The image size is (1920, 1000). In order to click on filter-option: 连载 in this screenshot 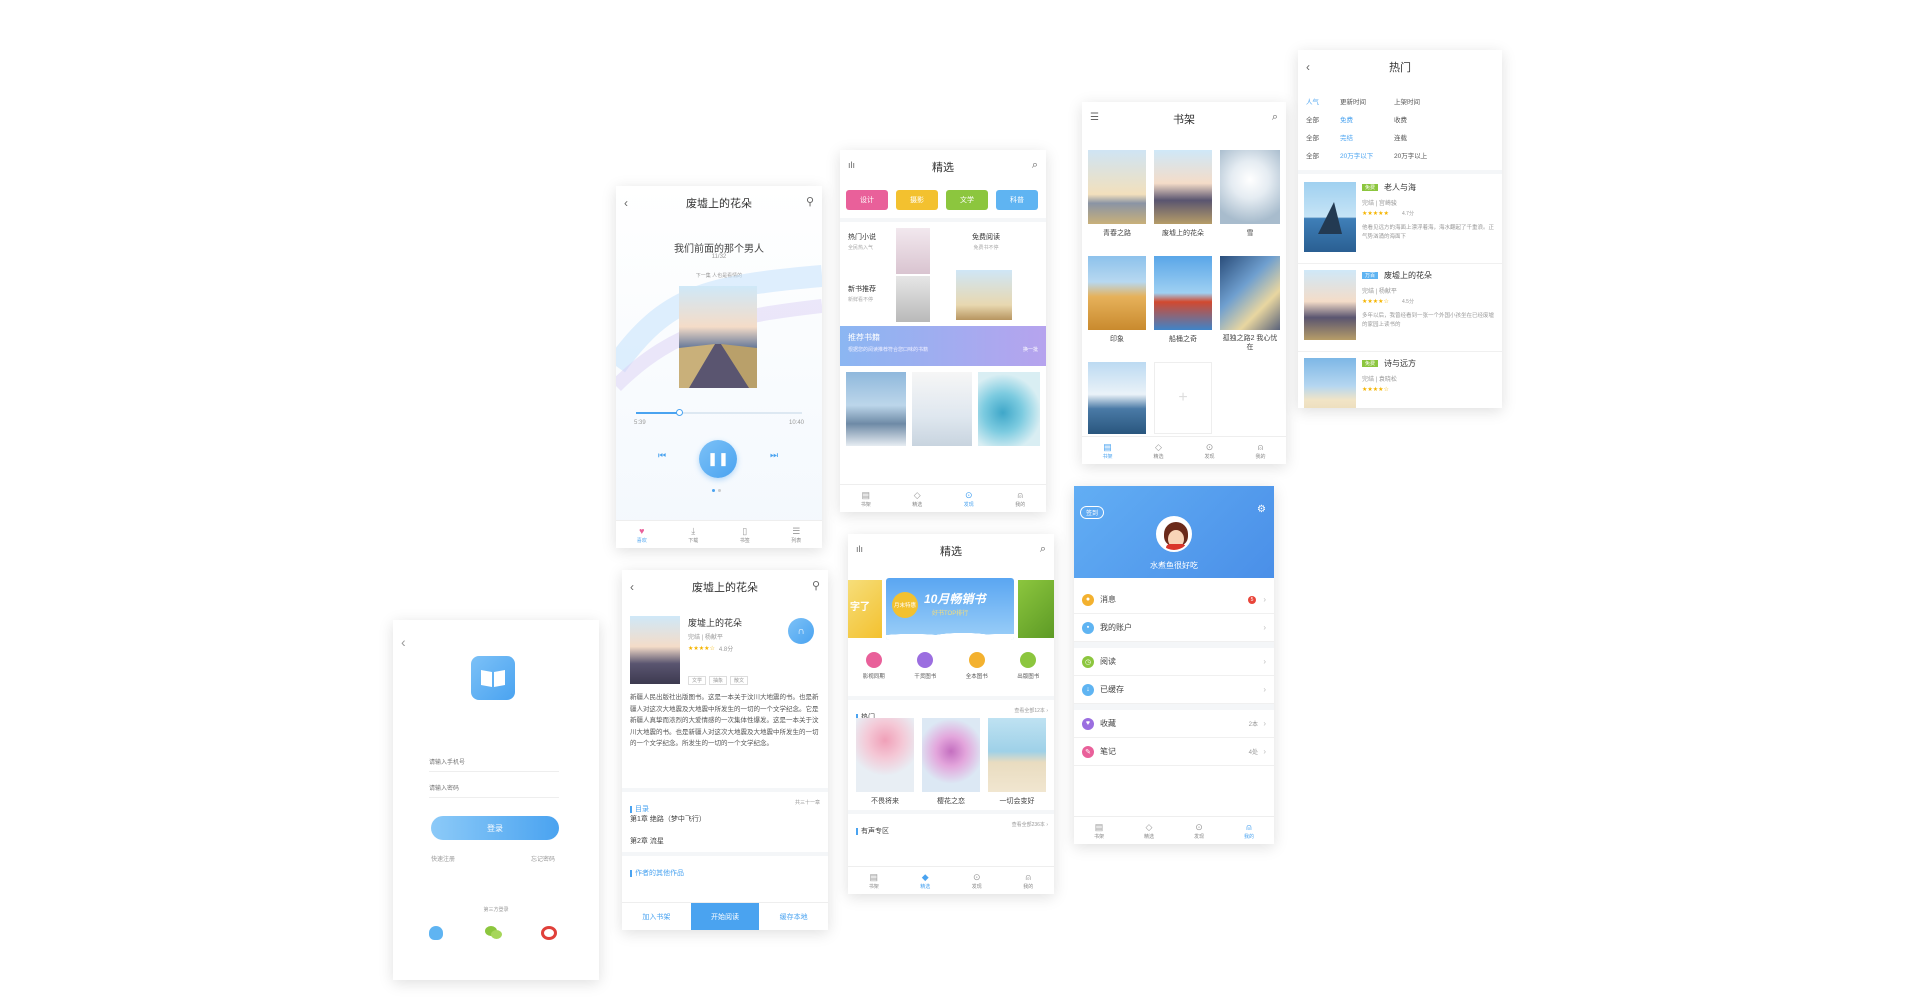, I will do `click(1400, 138)`.